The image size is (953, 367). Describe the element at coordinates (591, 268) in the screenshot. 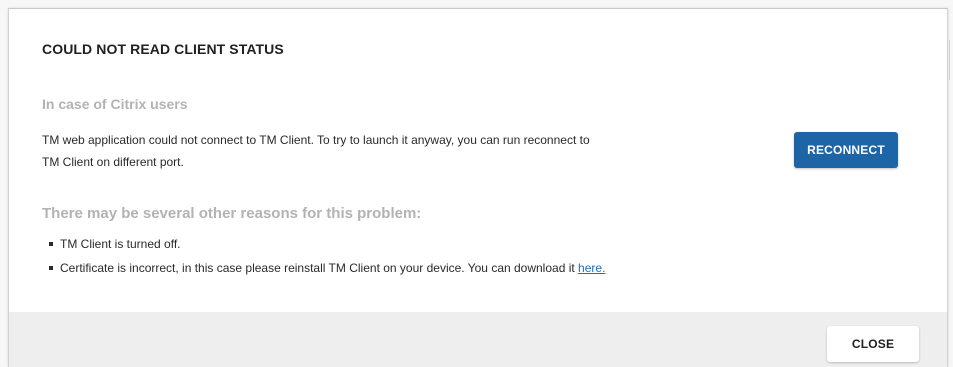

I see `download-here-link: here.` at that location.